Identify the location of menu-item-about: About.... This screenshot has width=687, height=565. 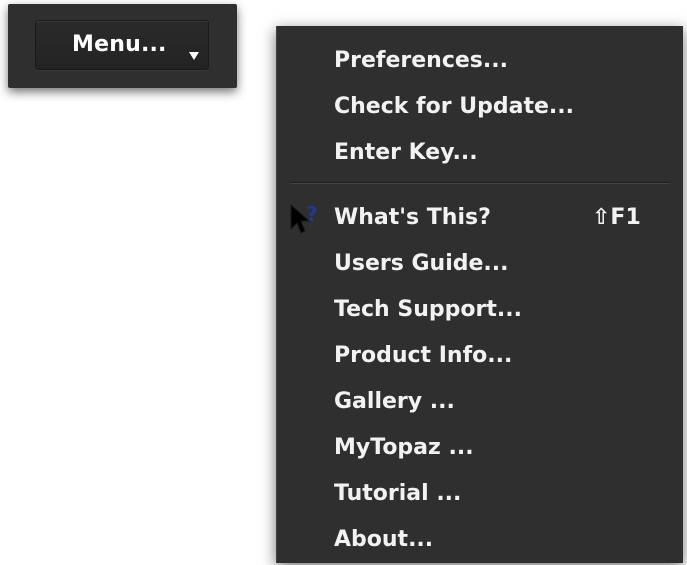
(480, 540).